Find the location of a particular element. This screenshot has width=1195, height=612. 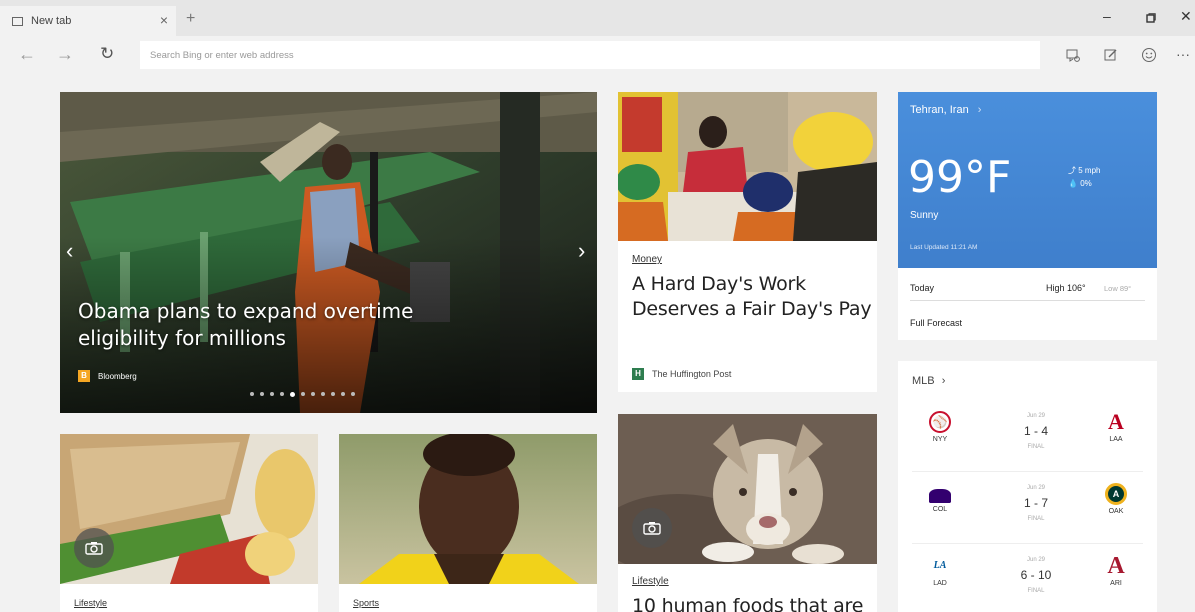

location-chevron-icon: › is located at coordinates (979, 110).